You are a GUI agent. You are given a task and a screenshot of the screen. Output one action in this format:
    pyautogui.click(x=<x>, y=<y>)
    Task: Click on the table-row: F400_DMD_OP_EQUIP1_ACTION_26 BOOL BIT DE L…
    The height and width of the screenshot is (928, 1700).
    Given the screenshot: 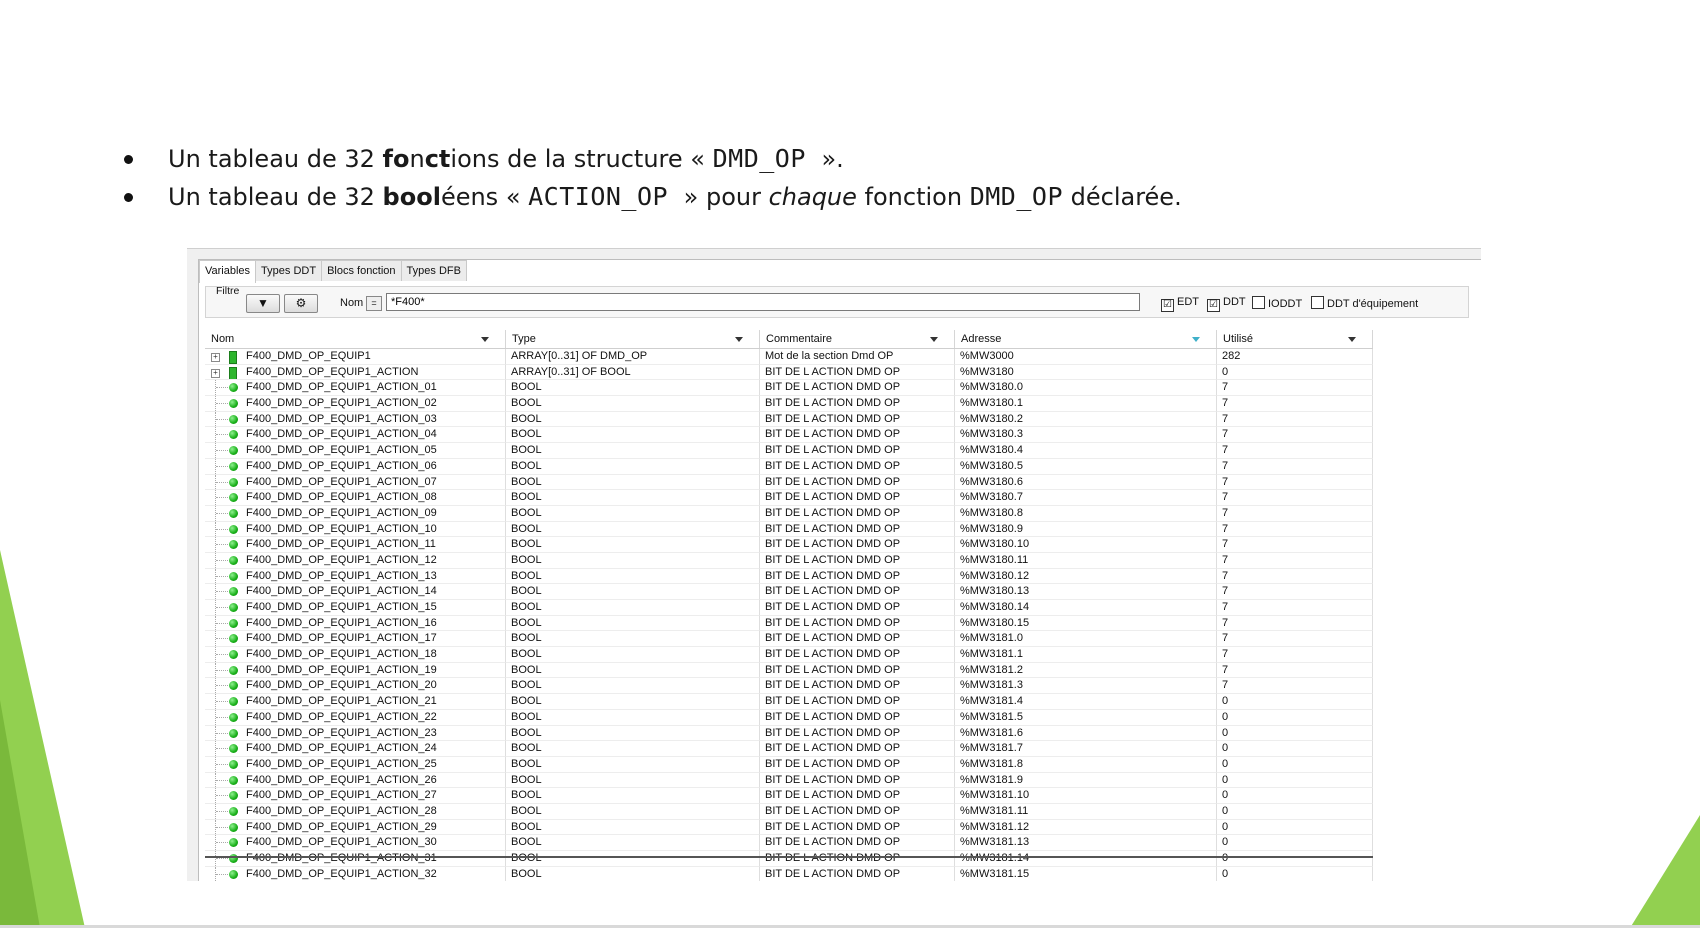 What is the action you would take?
    pyautogui.click(x=789, y=780)
    